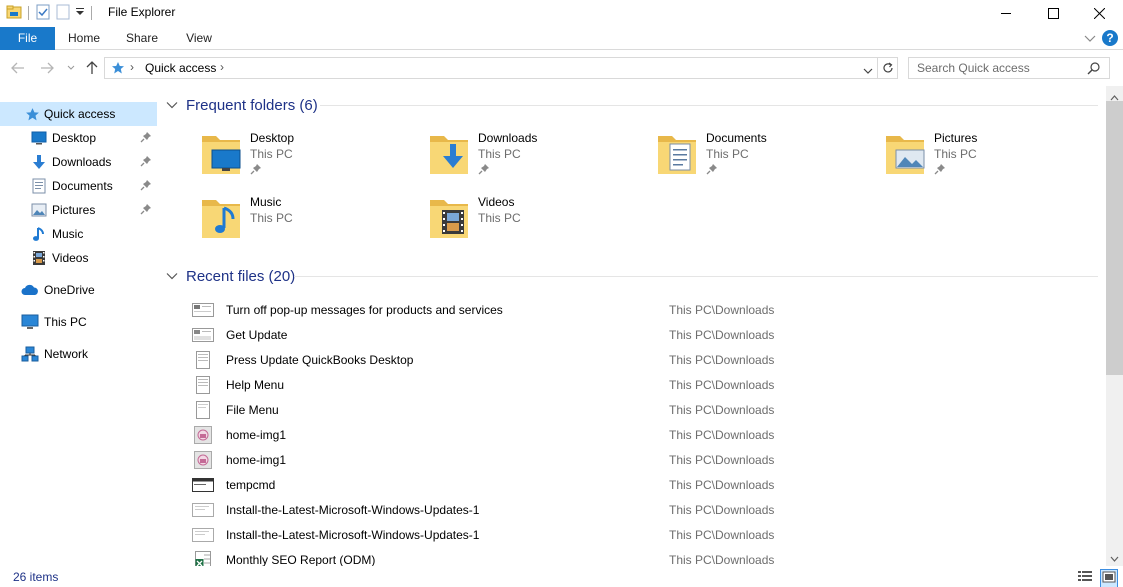  I want to click on tab-view: View, so click(199, 38).